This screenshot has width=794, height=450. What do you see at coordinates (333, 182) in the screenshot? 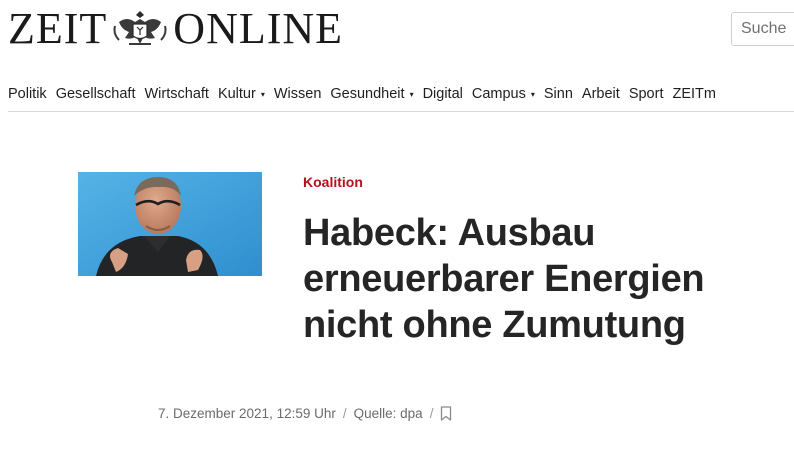
I see `article-kicker: Koalition` at bounding box center [333, 182].